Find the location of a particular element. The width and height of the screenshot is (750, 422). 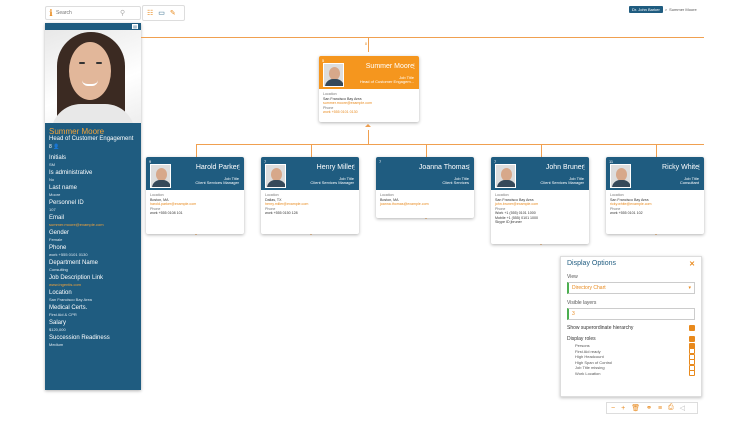

role-label: Persons is located at coordinates (582, 346).